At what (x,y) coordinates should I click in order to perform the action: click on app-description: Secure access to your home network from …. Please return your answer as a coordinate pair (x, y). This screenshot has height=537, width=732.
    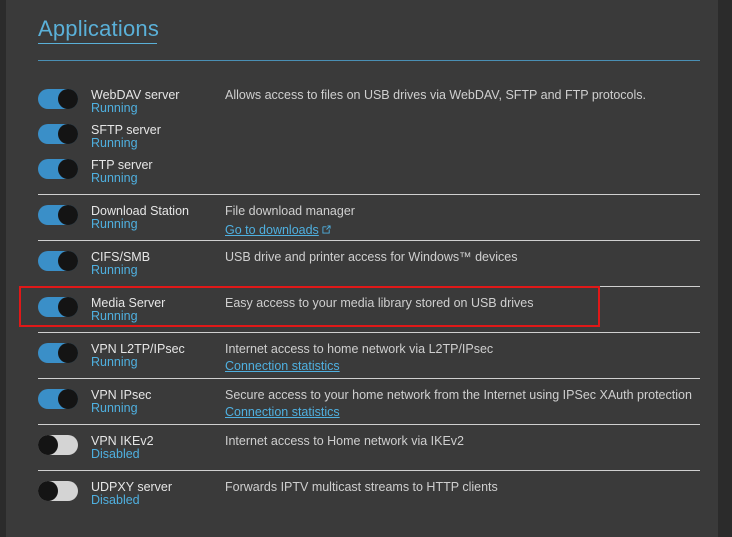
    Looking at the image, I should click on (458, 395).